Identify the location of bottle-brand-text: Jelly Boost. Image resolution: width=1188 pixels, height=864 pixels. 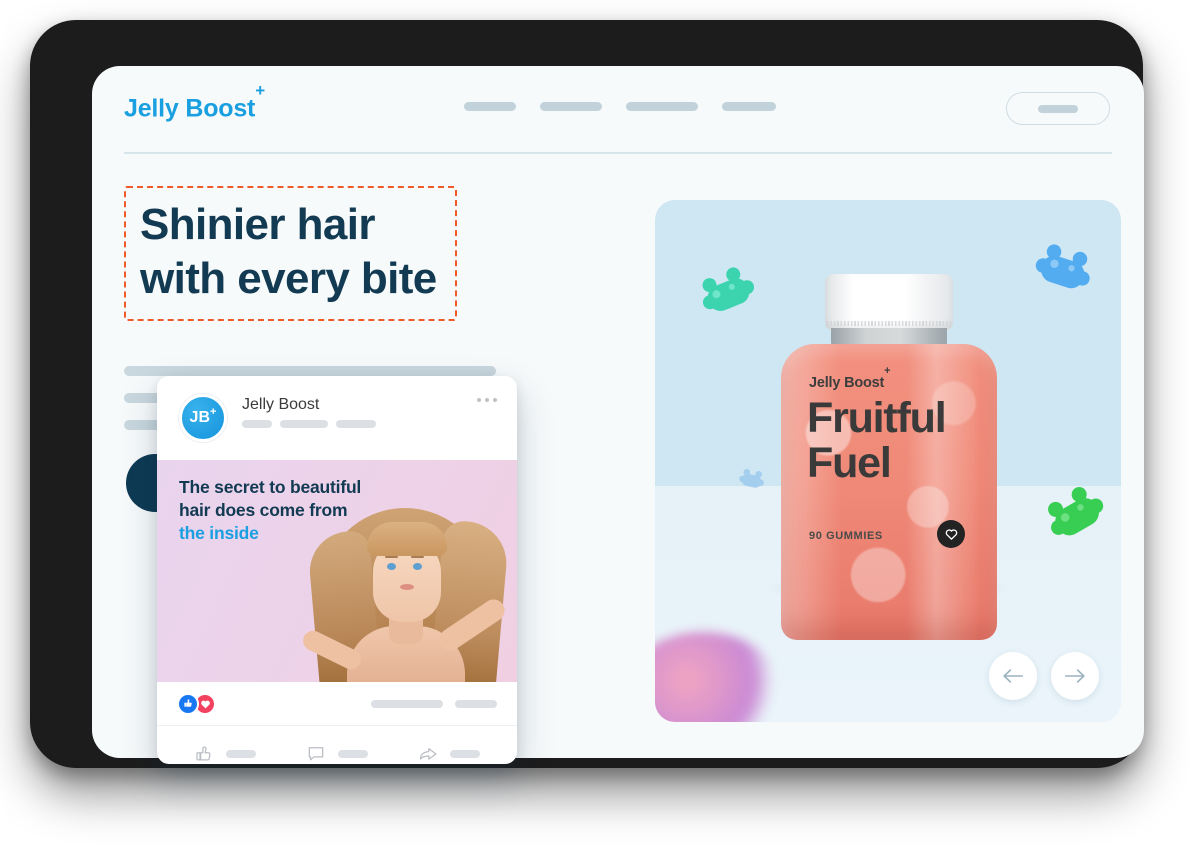
(847, 382).